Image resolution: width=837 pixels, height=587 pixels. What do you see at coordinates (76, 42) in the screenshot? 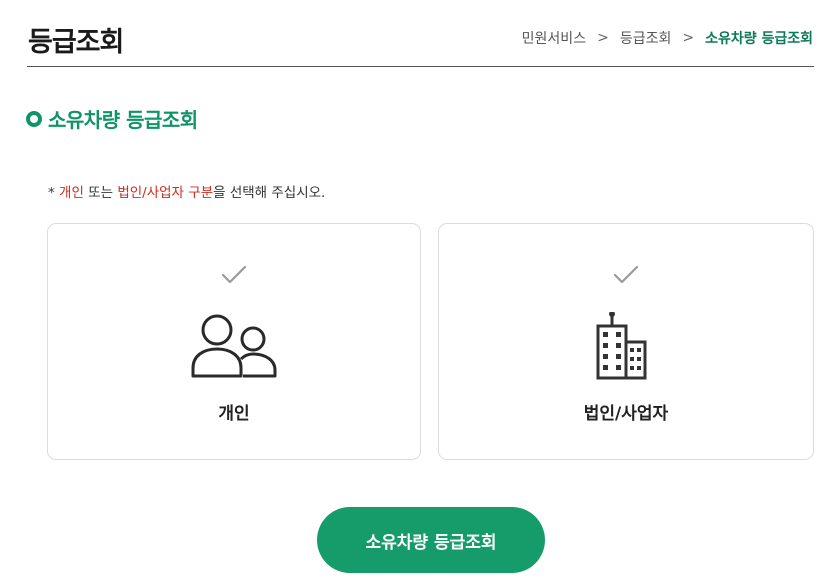
I see `page-title: 등급조회` at bounding box center [76, 42].